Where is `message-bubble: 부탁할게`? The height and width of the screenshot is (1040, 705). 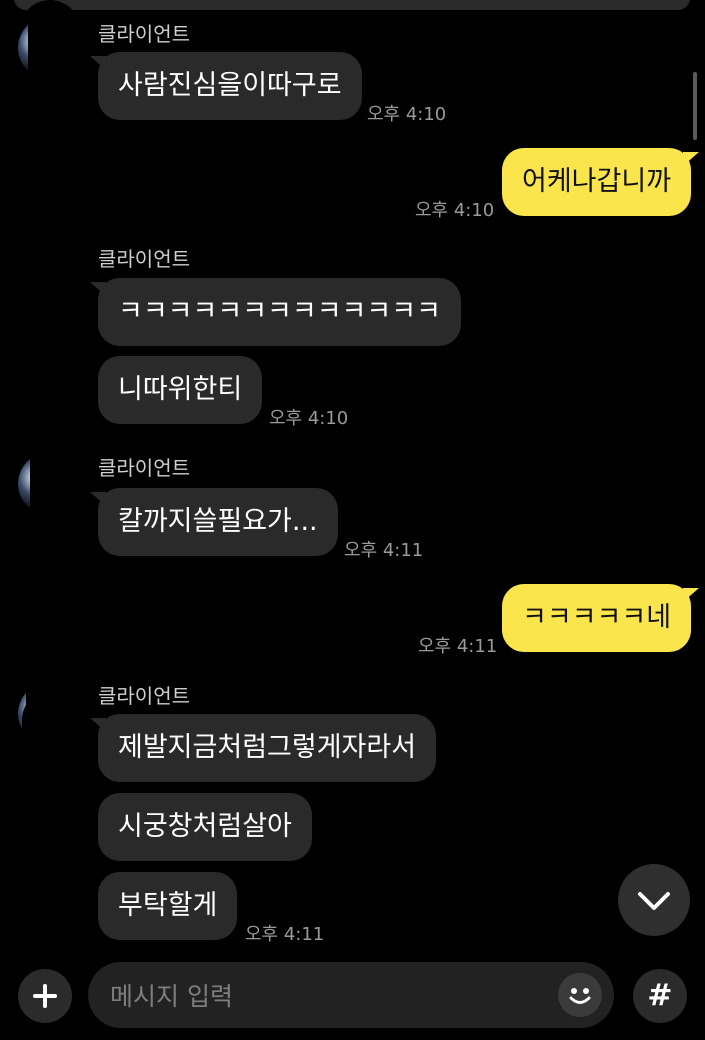
message-bubble: 부탁할게 is located at coordinates (168, 906).